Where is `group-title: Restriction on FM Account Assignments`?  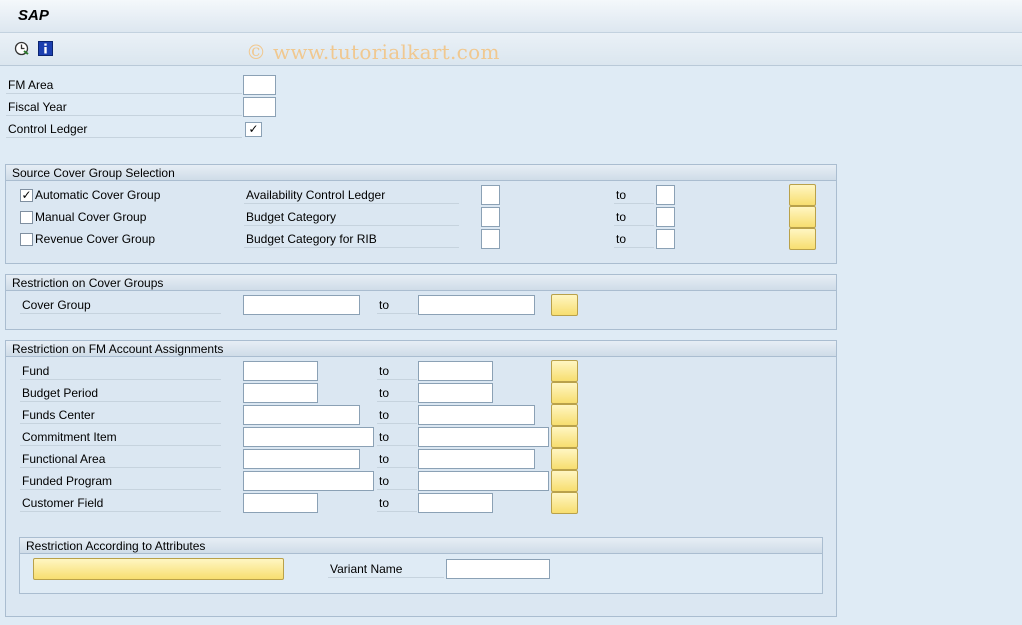
group-title: Restriction on FM Account Assignments is located at coordinates (421, 349).